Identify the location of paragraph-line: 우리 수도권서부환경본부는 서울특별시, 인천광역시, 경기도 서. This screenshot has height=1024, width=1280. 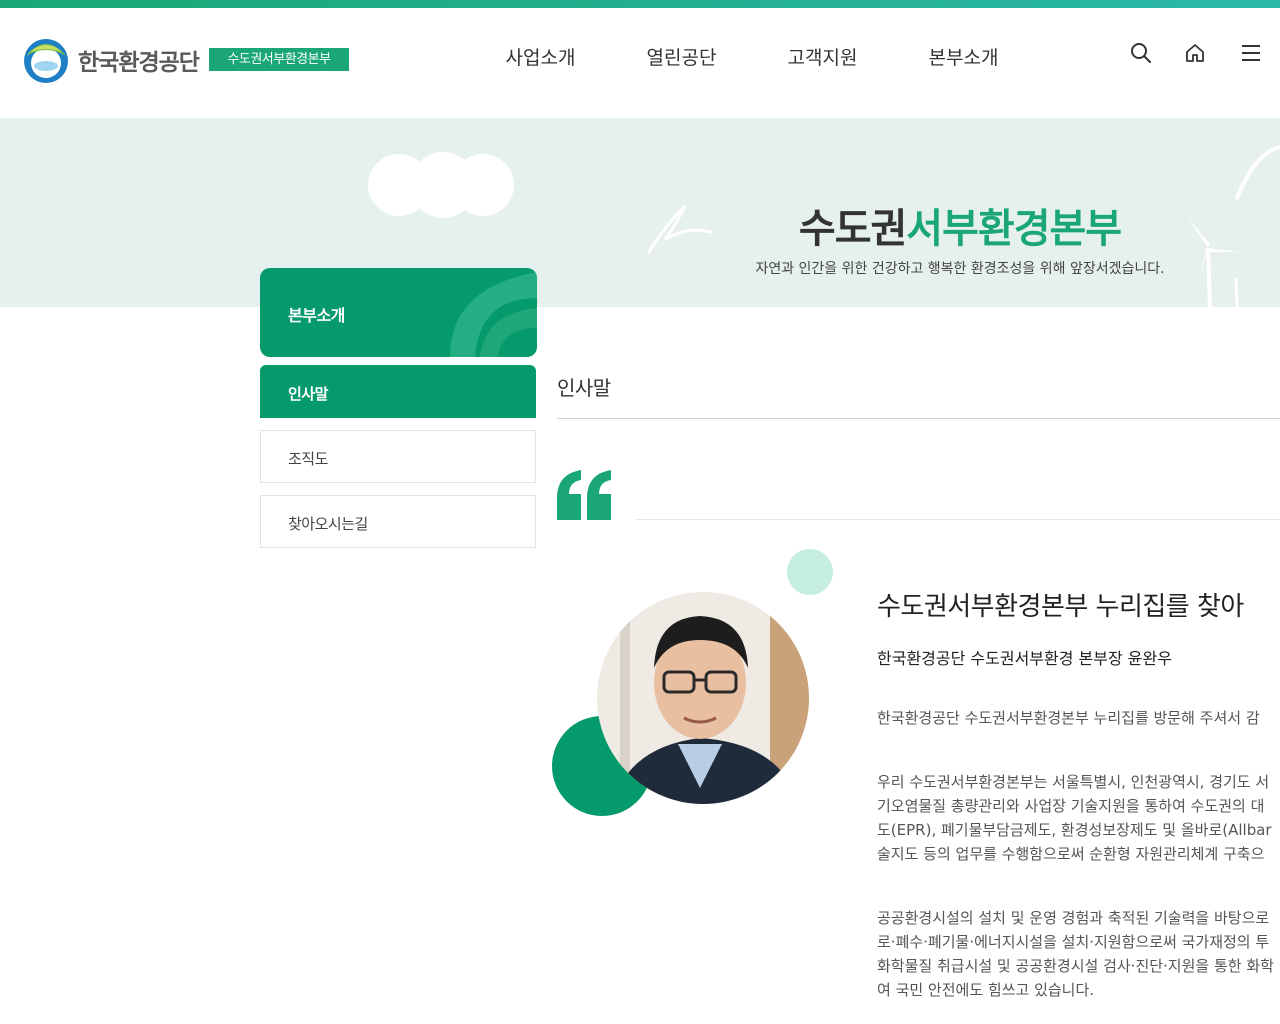
(1073, 782).